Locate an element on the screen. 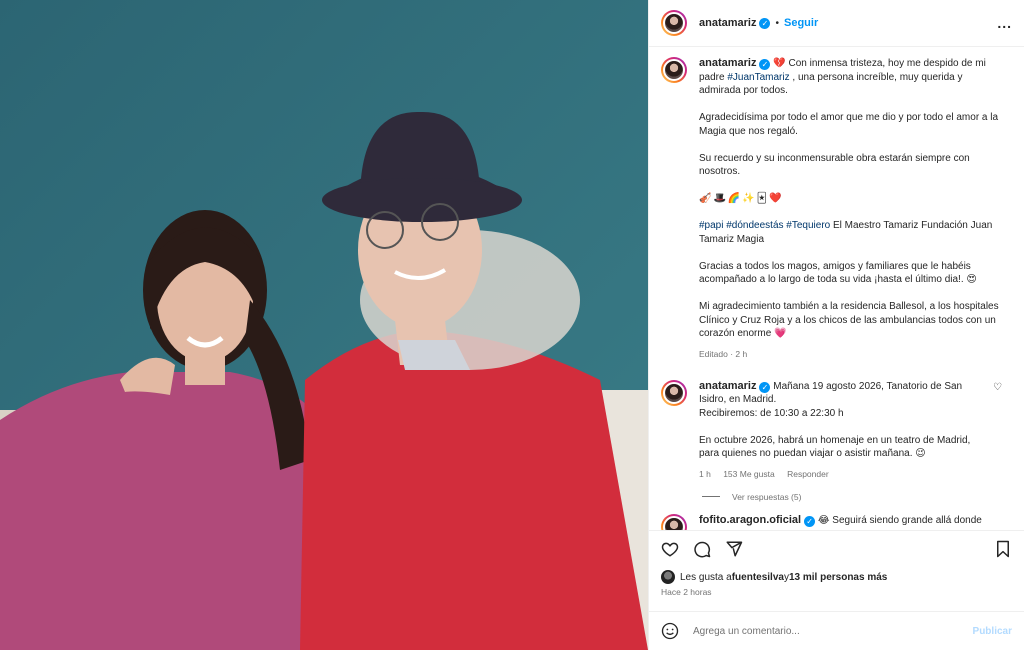  likes-prefix: Les gusta a is located at coordinates (706, 577).